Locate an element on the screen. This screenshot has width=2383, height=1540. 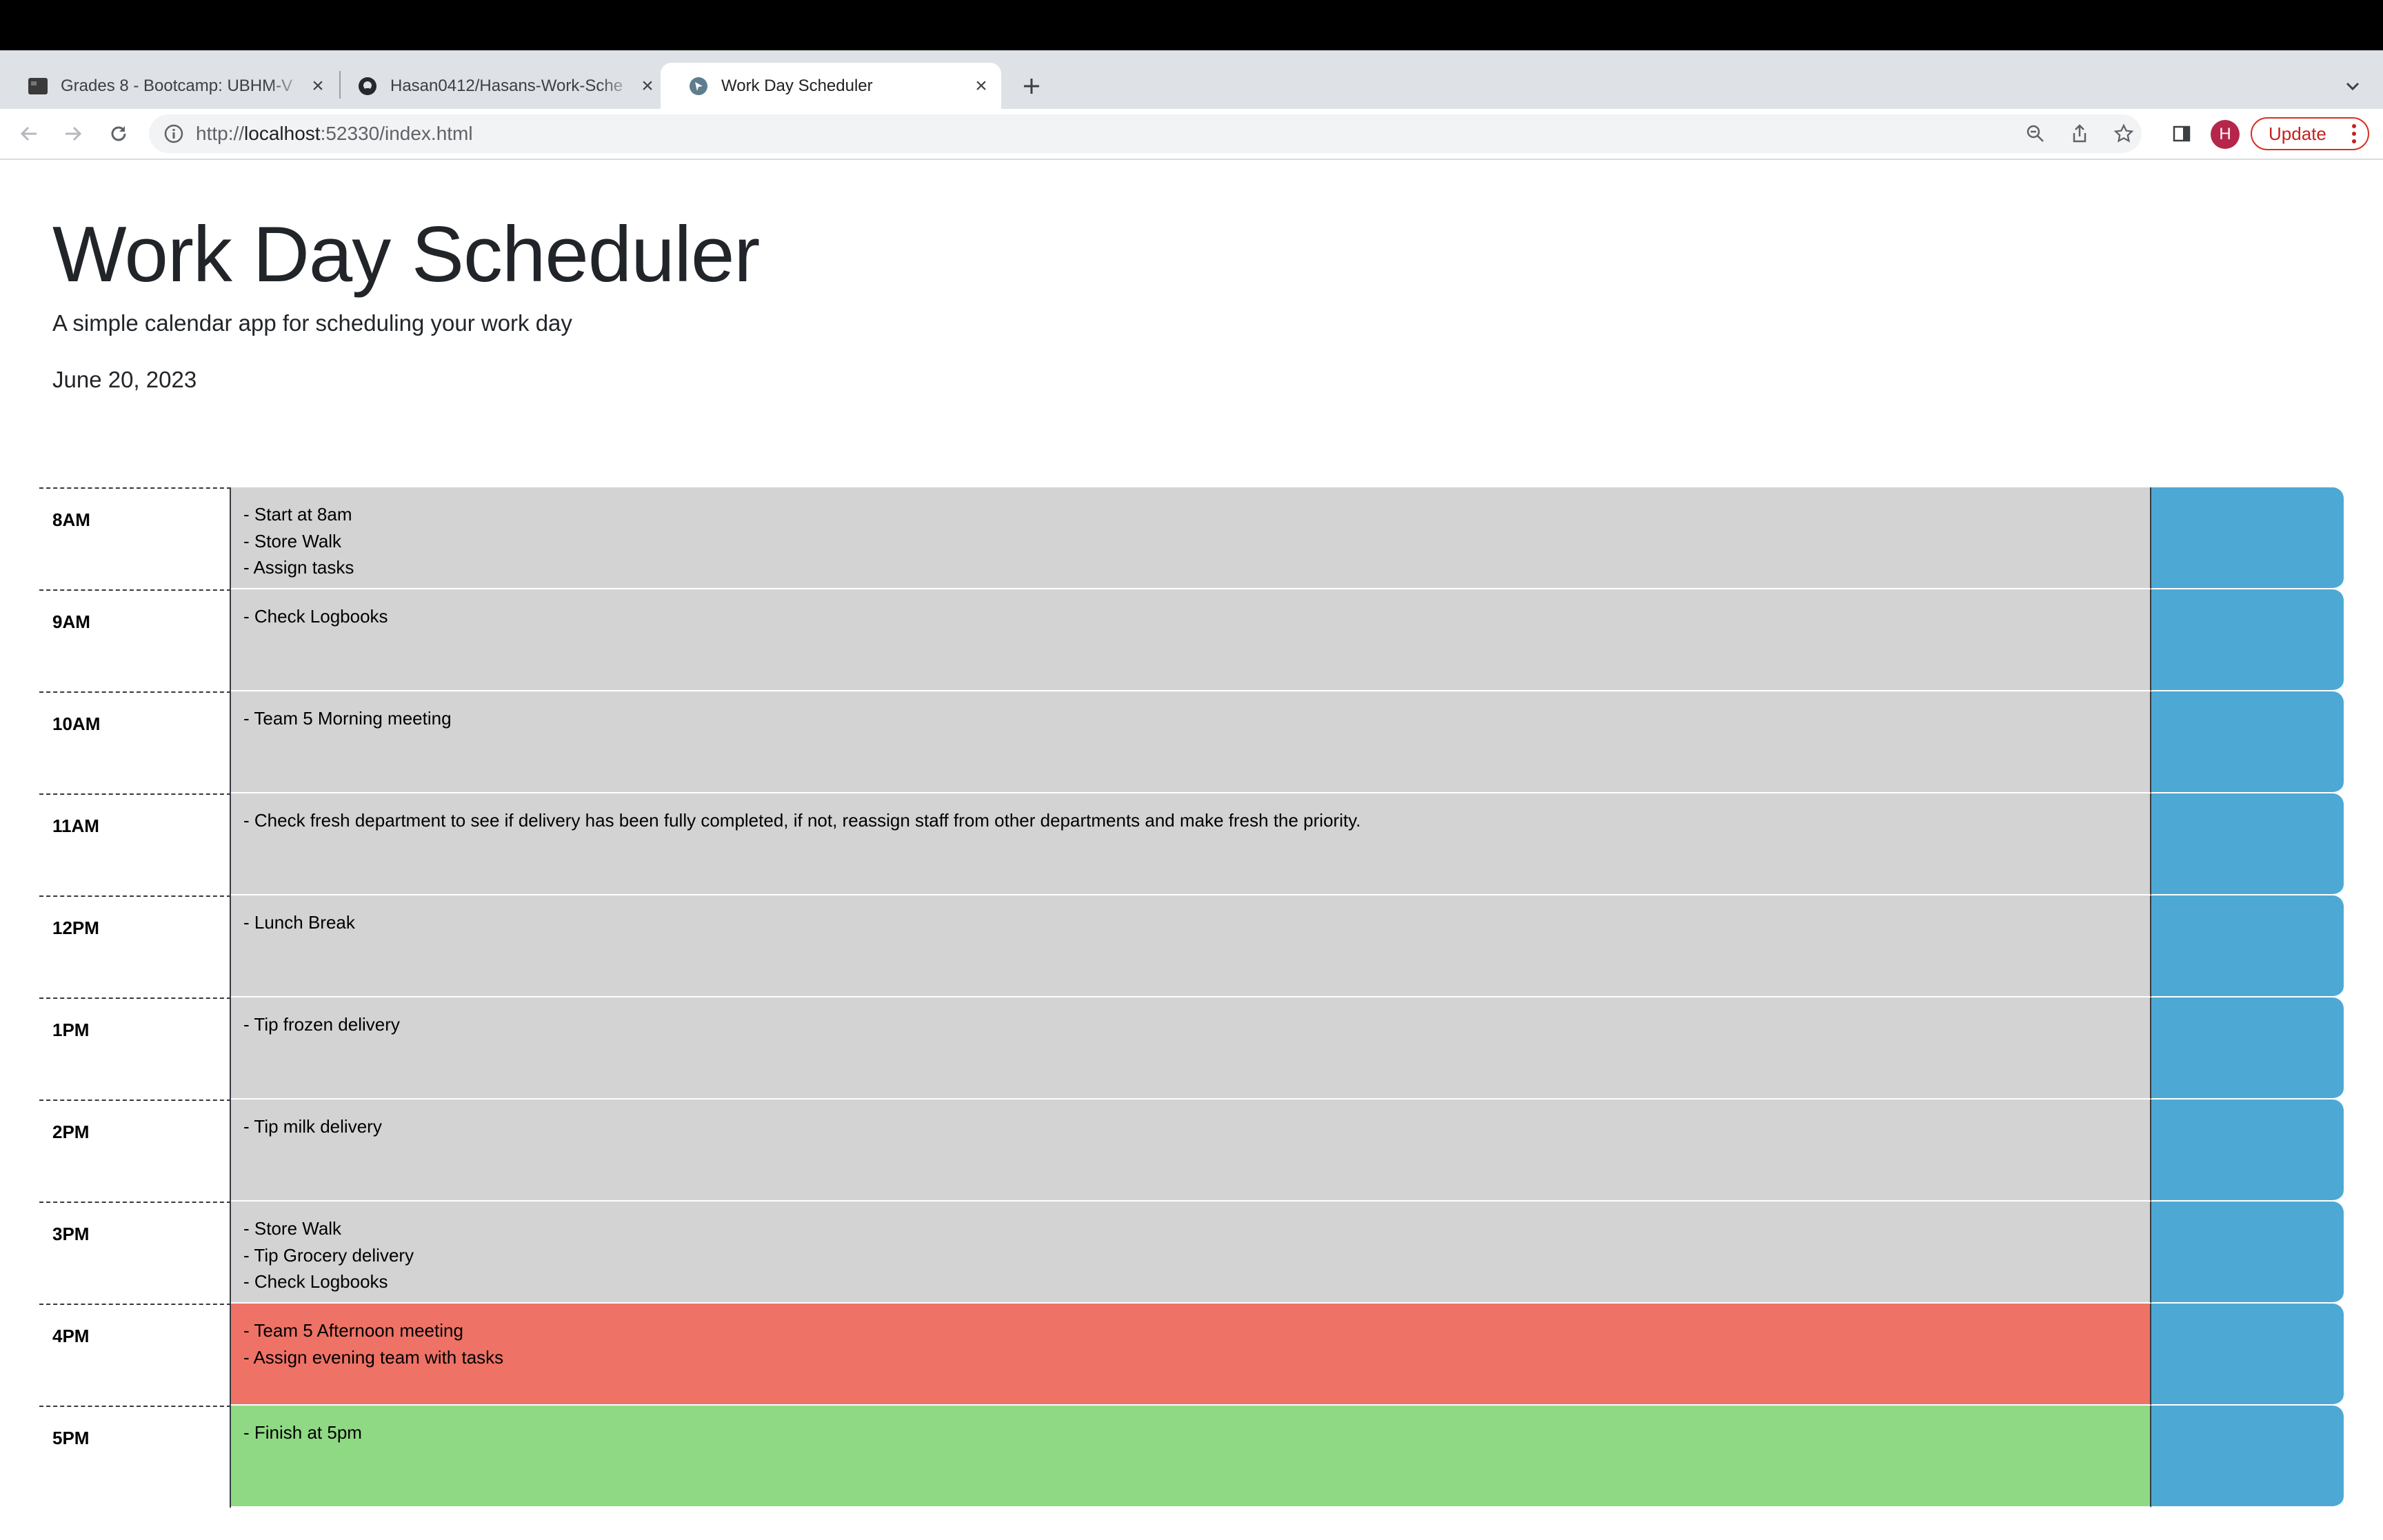
tab-work-day-scheduler: Work Day Scheduler × is located at coordinates (831, 86).